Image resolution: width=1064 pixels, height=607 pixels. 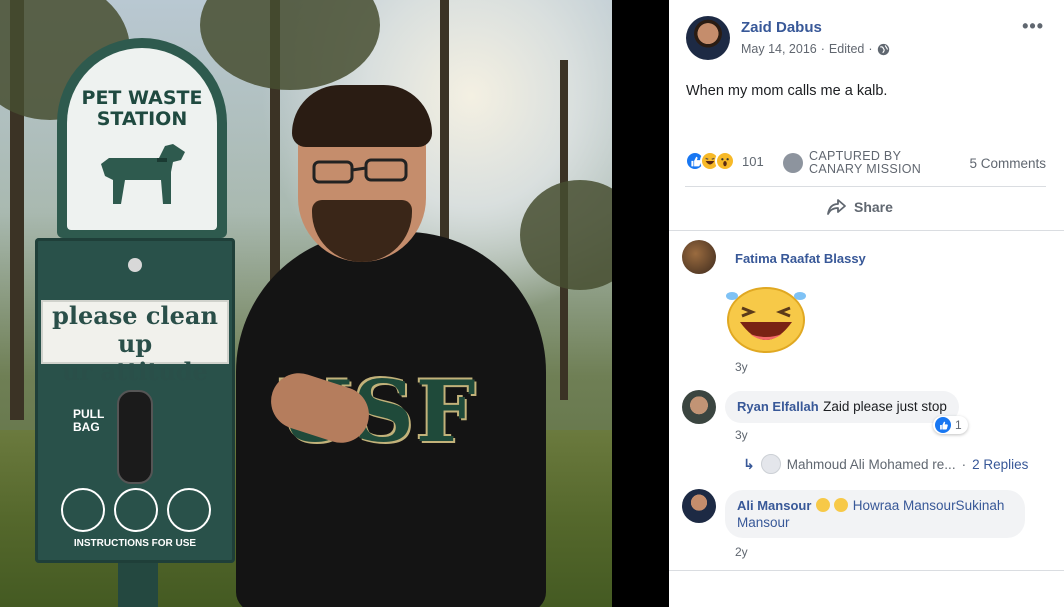 I want to click on commenter-name: Ryan Elfallah, so click(x=778, y=406).